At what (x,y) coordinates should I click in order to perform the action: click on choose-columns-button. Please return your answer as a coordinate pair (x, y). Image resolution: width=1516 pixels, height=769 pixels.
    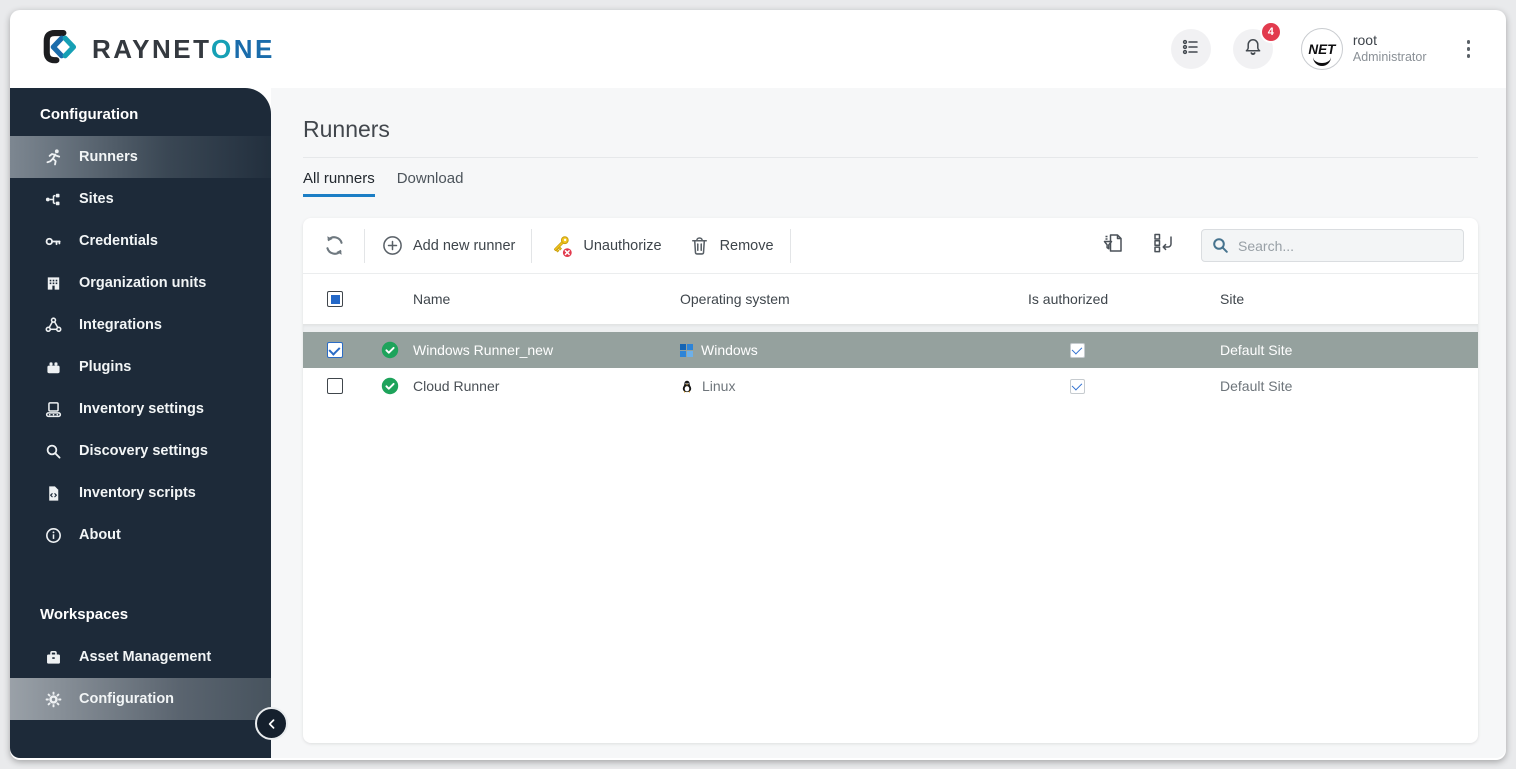
    Looking at the image, I should click on (1163, 245).